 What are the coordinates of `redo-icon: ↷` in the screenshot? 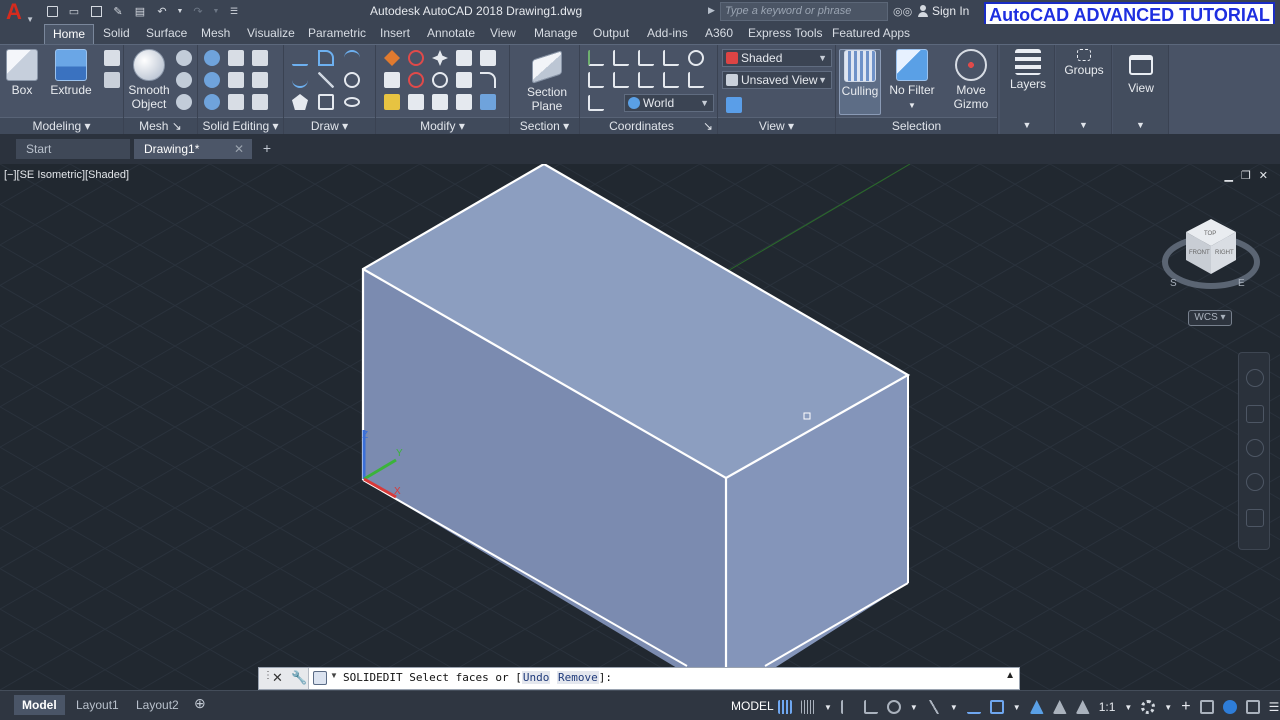 It's located at (198, 11).